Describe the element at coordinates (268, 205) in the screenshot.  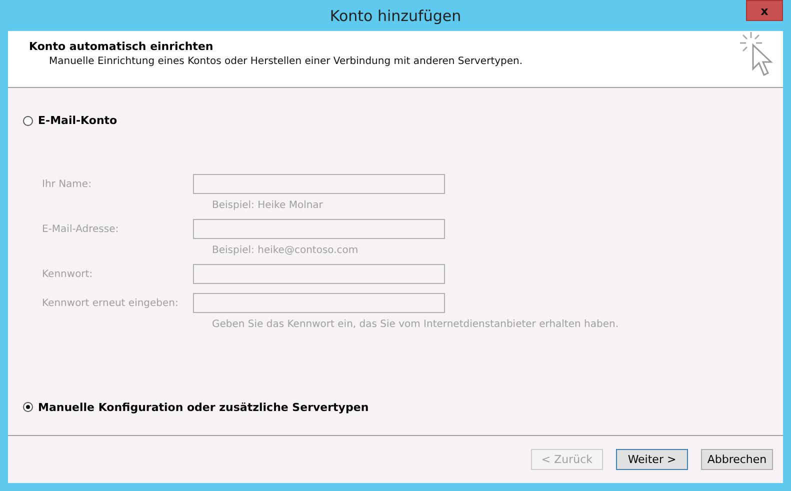
I see `hint-text: Beispiel: Heike Molnar` at that location.